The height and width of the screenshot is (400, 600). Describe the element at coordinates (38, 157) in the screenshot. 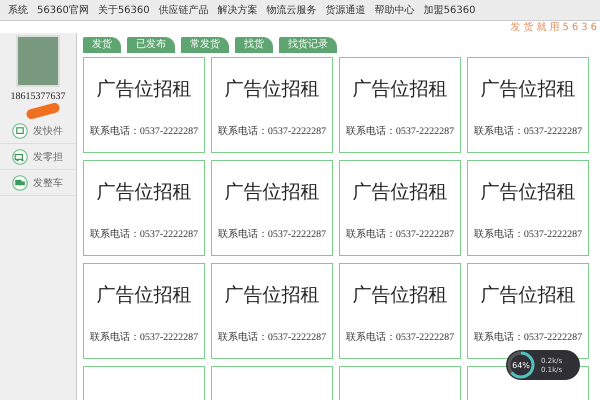

I see `sidebar-item: 发零担` at that location.